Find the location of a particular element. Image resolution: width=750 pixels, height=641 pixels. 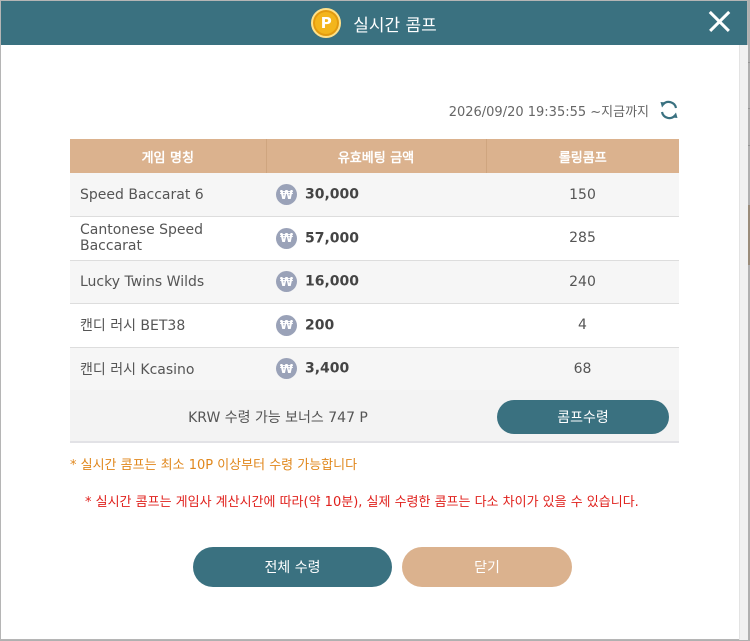

table-row: 캔디 러시 BET38 ₩200 4 is located at coordinates (374, 325).